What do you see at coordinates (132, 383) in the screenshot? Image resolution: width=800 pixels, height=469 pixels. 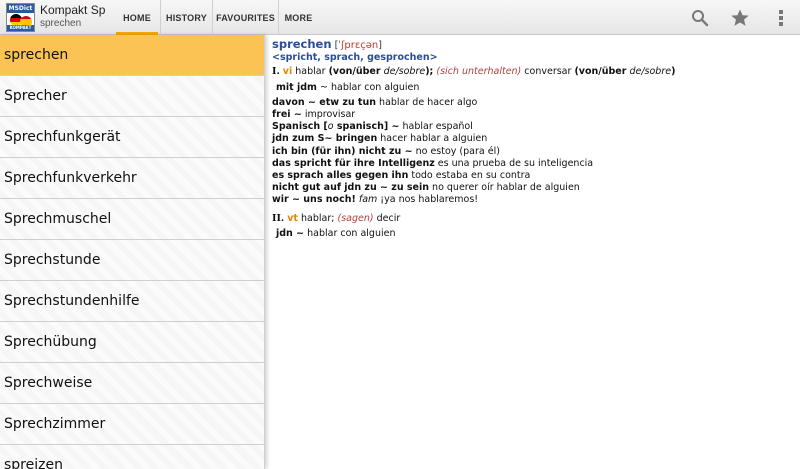 I see `list-item: Sprechweise` at bounding box center [132, 383].